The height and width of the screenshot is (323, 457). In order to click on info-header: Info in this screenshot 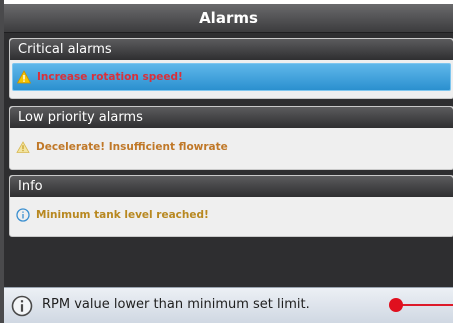, I will do `click(231, 186)`.